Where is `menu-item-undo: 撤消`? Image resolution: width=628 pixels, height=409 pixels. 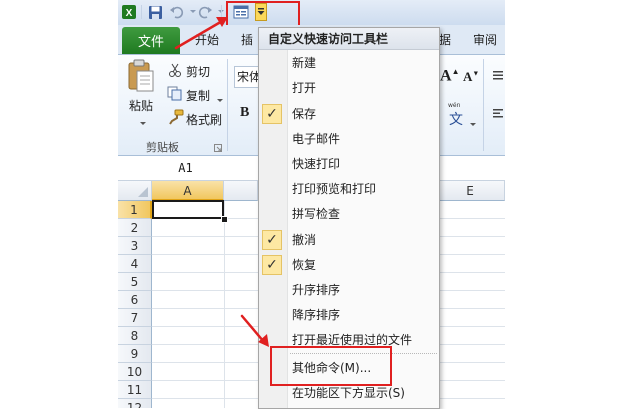 menu-item-undo: 撤消 is located at coordinates (304, 240).